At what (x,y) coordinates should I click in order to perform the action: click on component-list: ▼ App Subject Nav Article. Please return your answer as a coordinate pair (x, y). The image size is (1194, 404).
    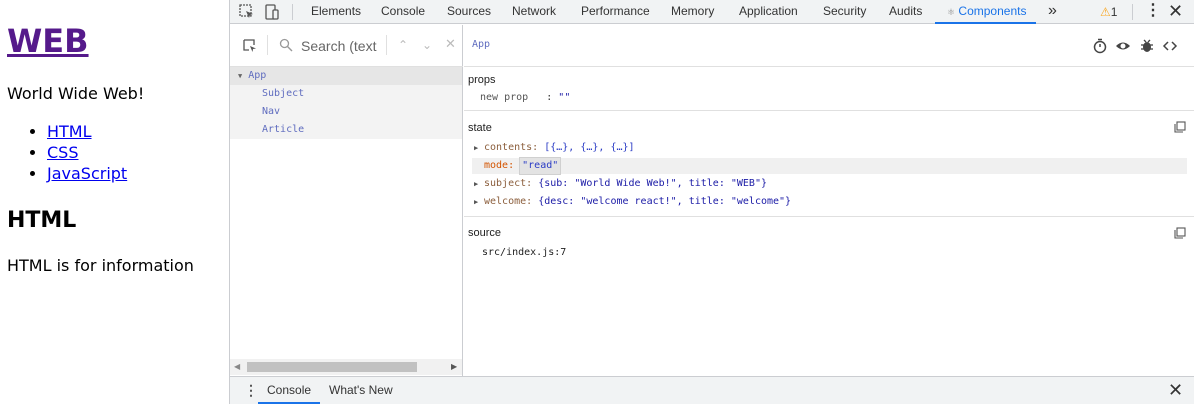
    Looking at the image, I should click on (346, 103).